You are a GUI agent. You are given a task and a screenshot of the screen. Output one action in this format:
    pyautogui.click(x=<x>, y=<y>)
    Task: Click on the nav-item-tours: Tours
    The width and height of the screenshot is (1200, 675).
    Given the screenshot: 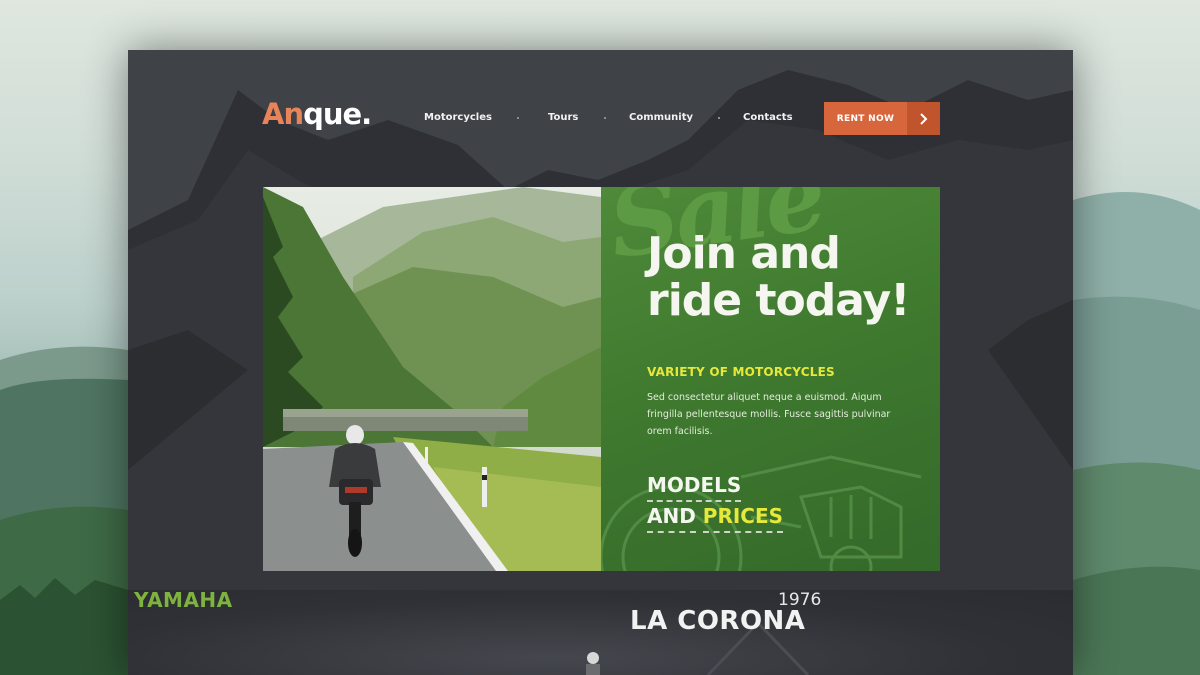 What is the action you would take?
    pyautogui.click(x=563, y=117)
    